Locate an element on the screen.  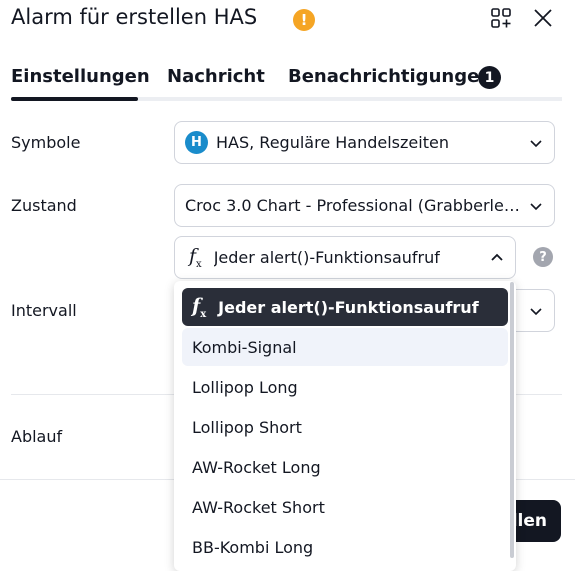
dropdown-option: Lollipop Long is located at coordinates (345, 387).